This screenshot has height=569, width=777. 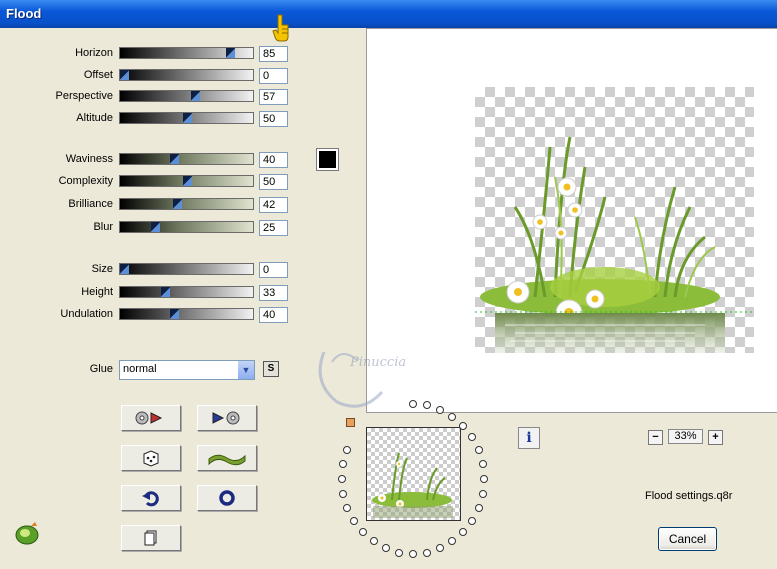 What do you see at coordinates (89, 159) in the screenshot?
I see `slider-label-4: Waviness` at bounding box center [89, 159].